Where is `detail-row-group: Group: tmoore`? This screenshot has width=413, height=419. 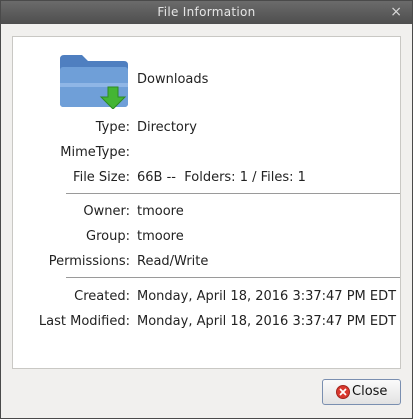 detail-row-group: Group: tmoore is located at coordinates (206, 238).